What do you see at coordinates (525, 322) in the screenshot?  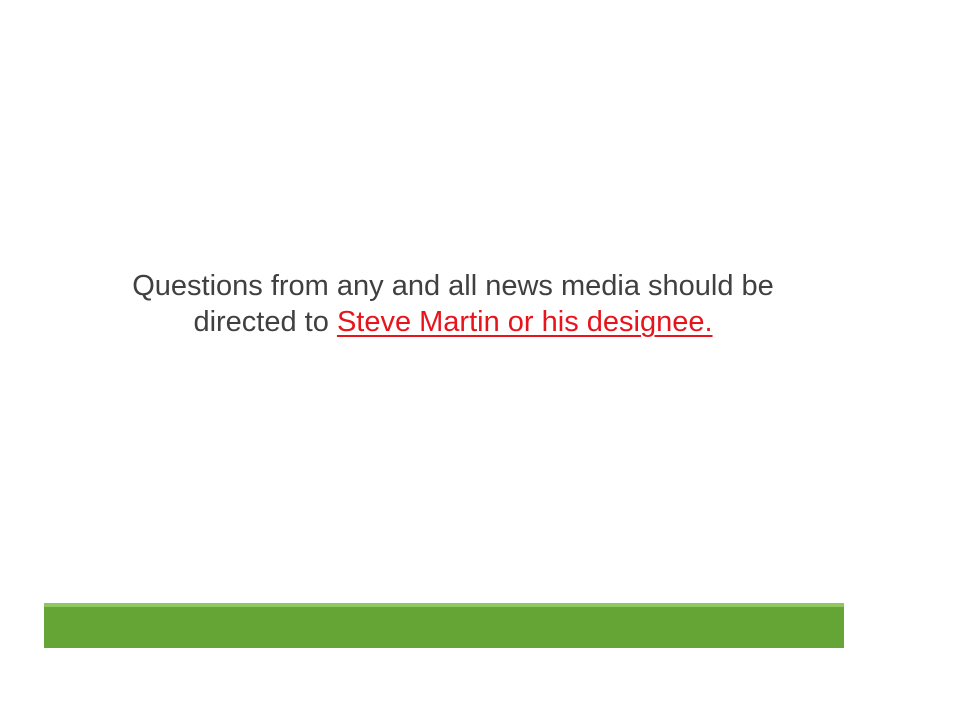 I see `contact-link: Steve Martin or his designee.` at bounding box center [525, 322].